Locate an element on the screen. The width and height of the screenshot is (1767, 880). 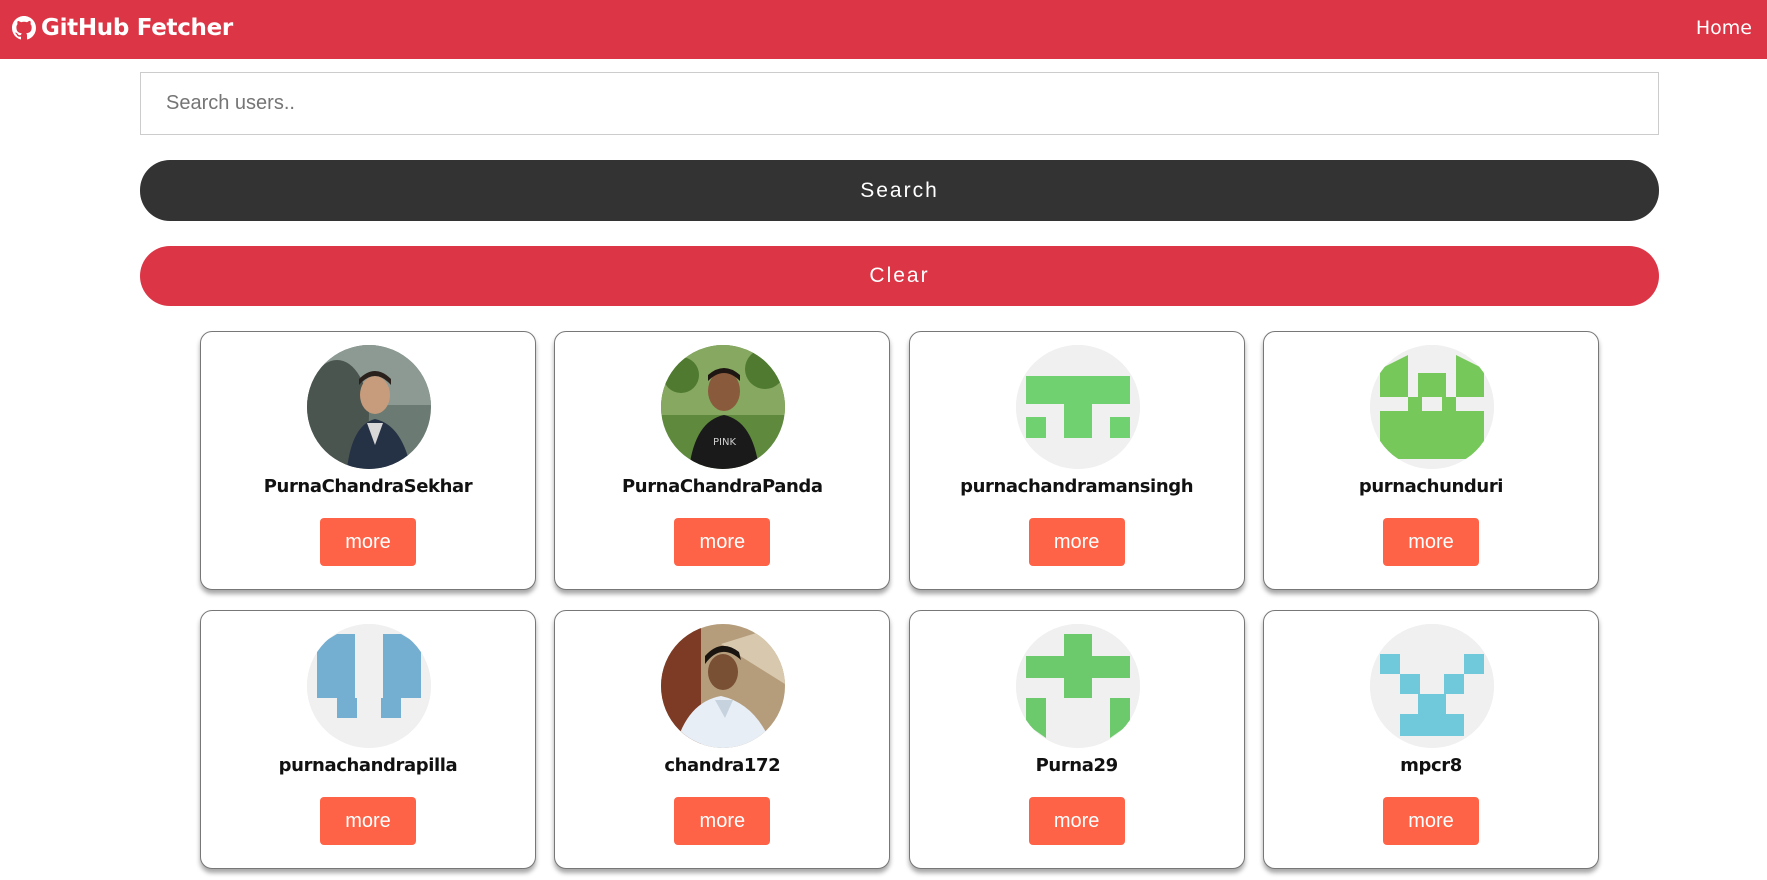
svg-text: PINK is located at coordinates (724, 442).